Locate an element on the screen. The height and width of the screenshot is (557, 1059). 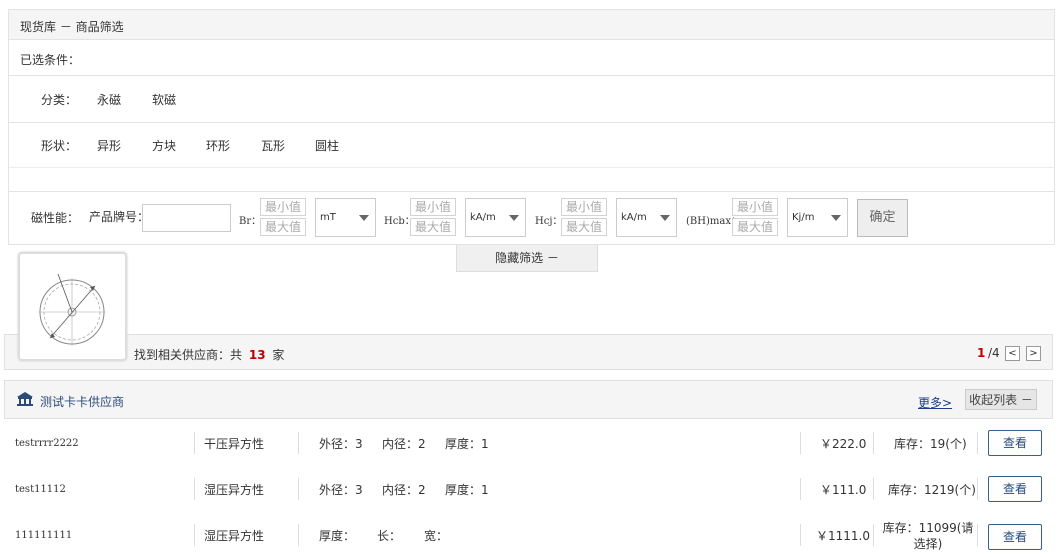
dimension-1: 厚度： is located at coordinates (337, 536).